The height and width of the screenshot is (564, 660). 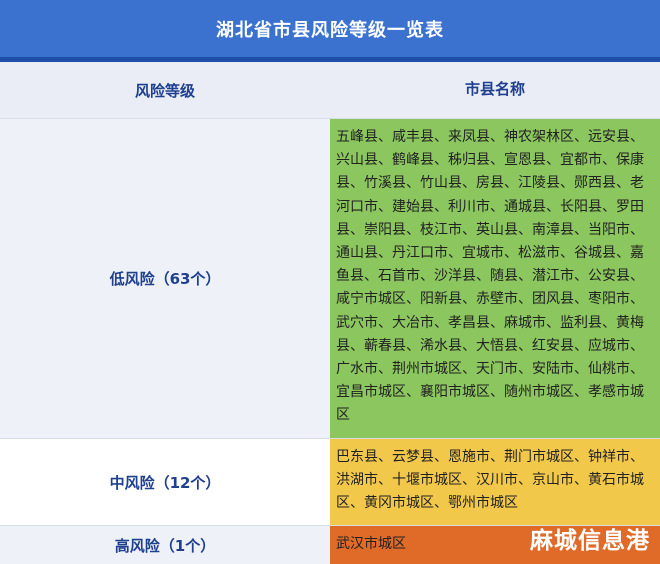 What do you see at coordinates (165, 482) in the screenshot?
I see `medium-risk-label: 中风险（12个）` at bounding box center [165, 482].